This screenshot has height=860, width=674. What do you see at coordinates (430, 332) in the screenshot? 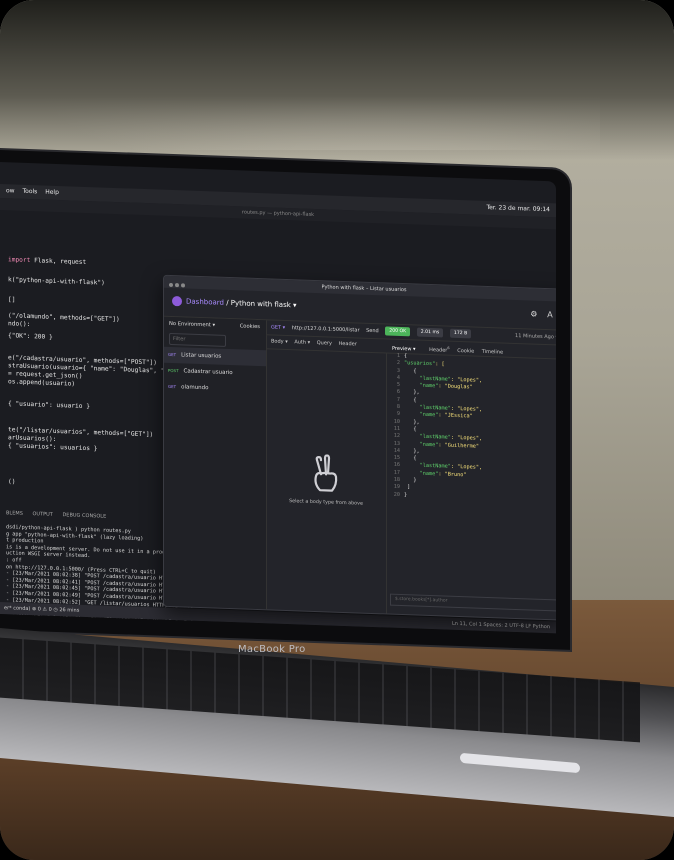
I see `time-badge: 2.01 ms` at bounding box center [430, 332].